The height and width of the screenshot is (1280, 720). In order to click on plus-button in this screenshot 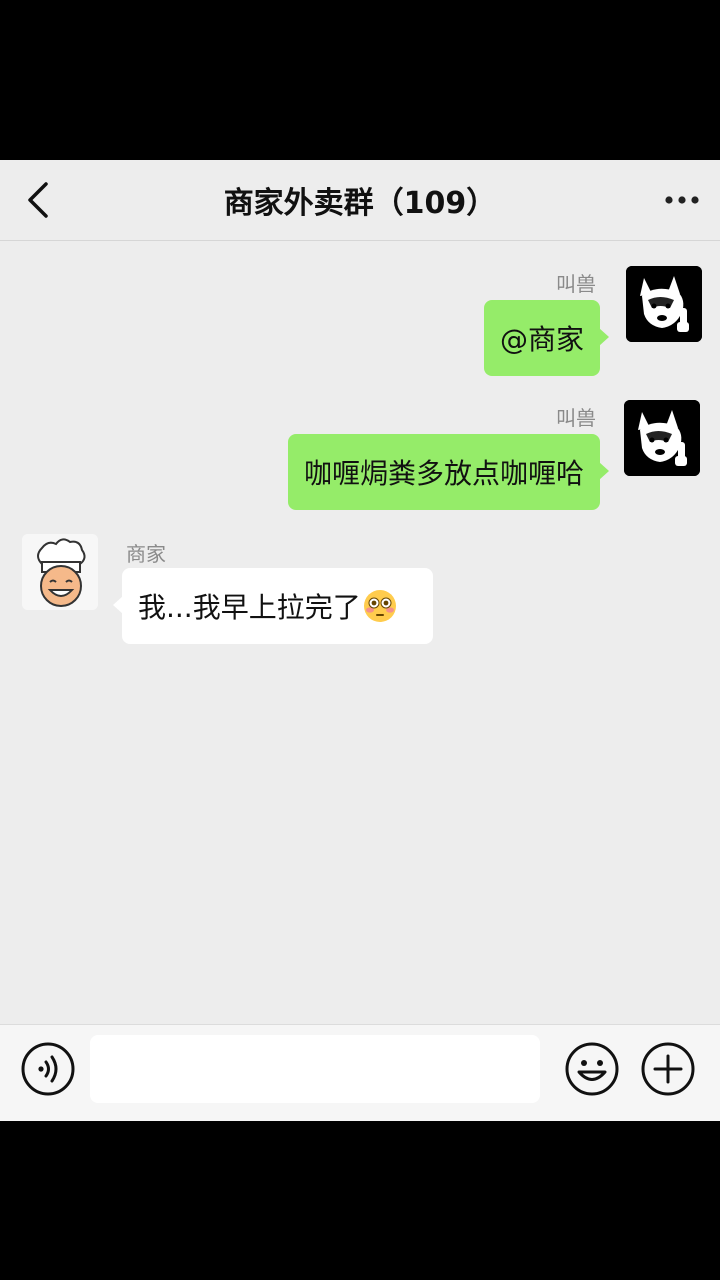, I will do `click(668, 1069)`.